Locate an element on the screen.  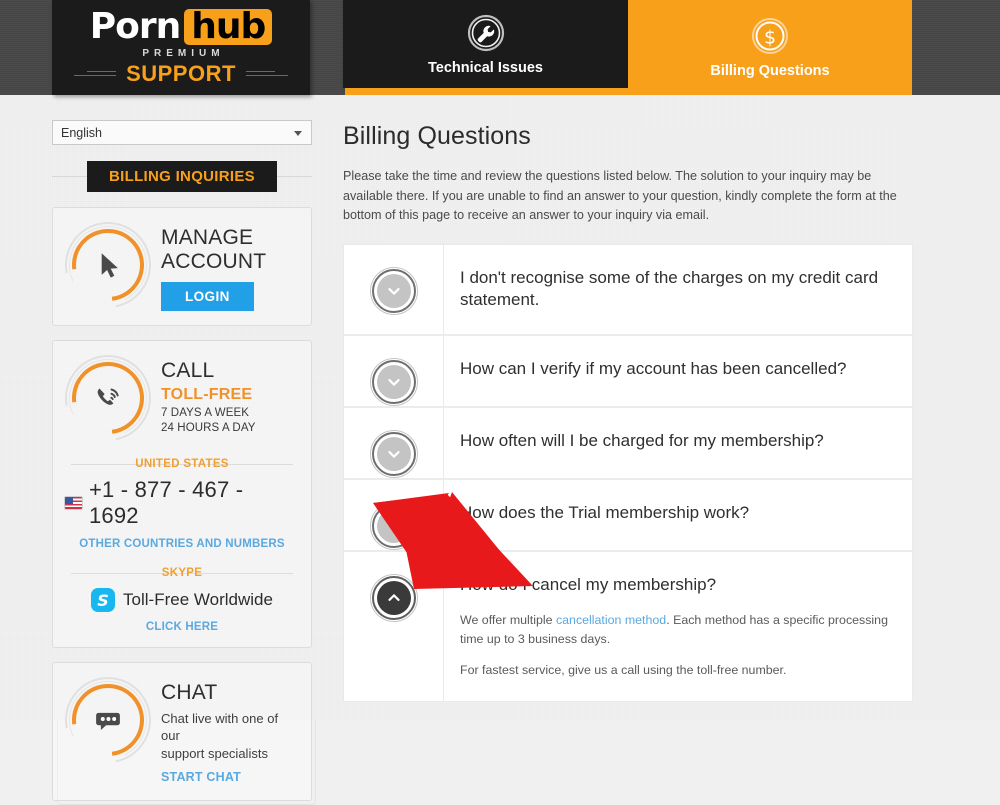
logo-support-row: SUPPORT is located at coordinates (181, 74).